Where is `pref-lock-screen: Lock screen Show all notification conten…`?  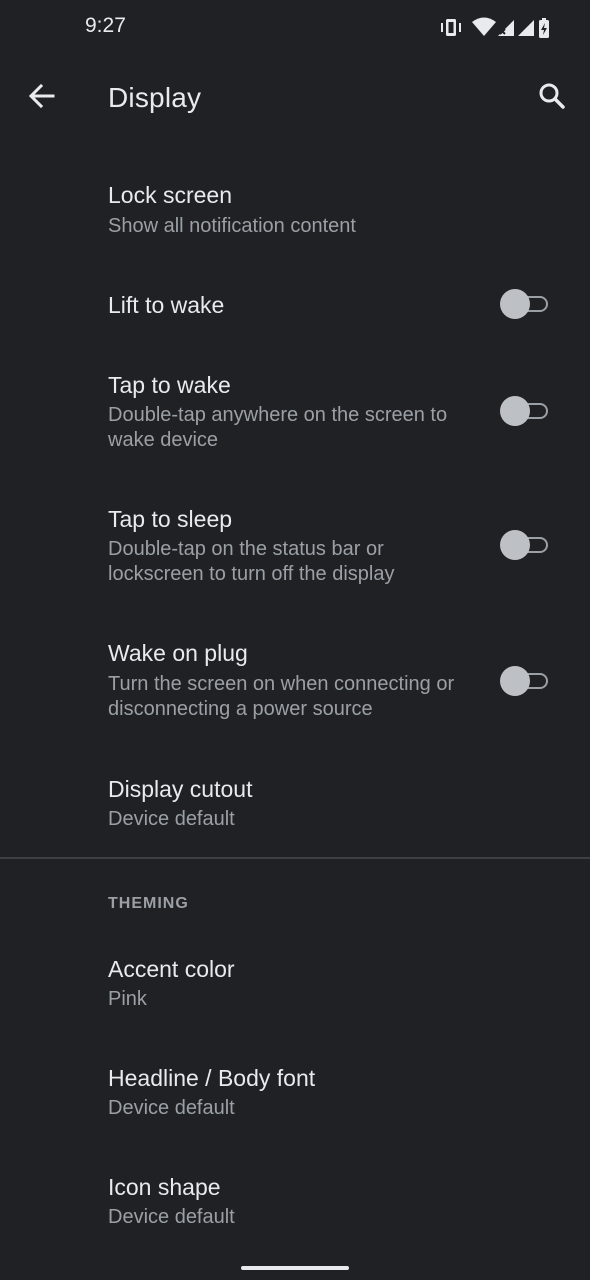 pref-lock-screen: Lock screen Show all notification conten… is located at coordinates (295, 212).